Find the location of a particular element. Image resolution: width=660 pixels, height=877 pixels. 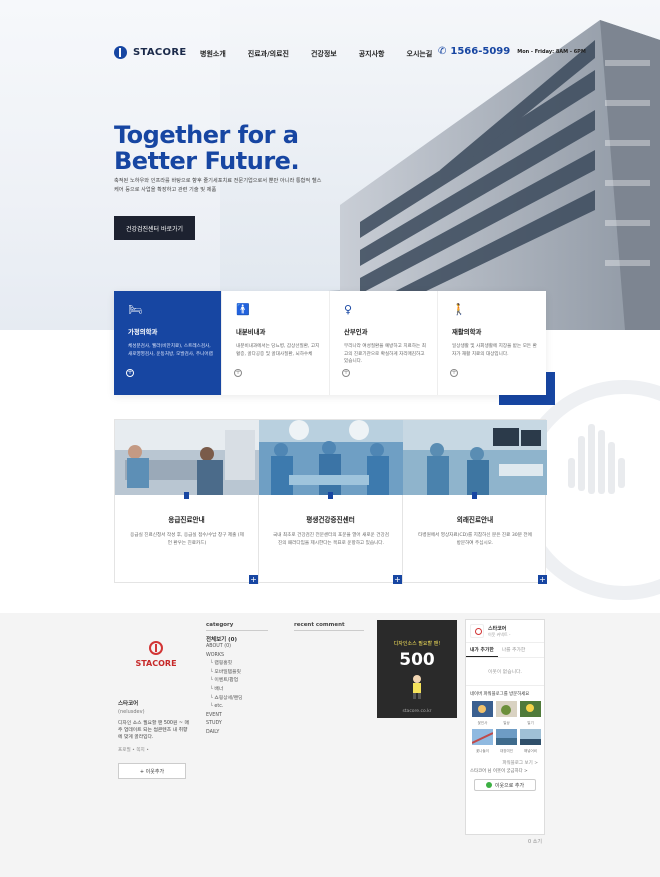

thumb-item: 꽃나들이 is located at coordinates (482, 741).